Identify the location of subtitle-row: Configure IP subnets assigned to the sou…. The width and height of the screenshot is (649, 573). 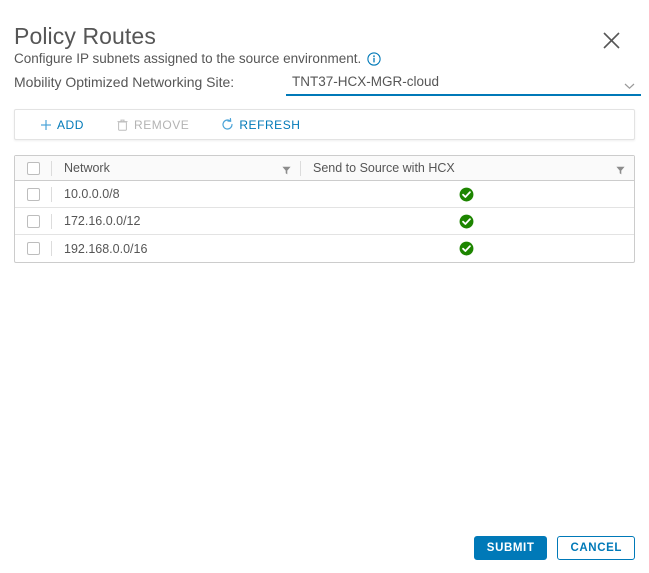
(197, 58).